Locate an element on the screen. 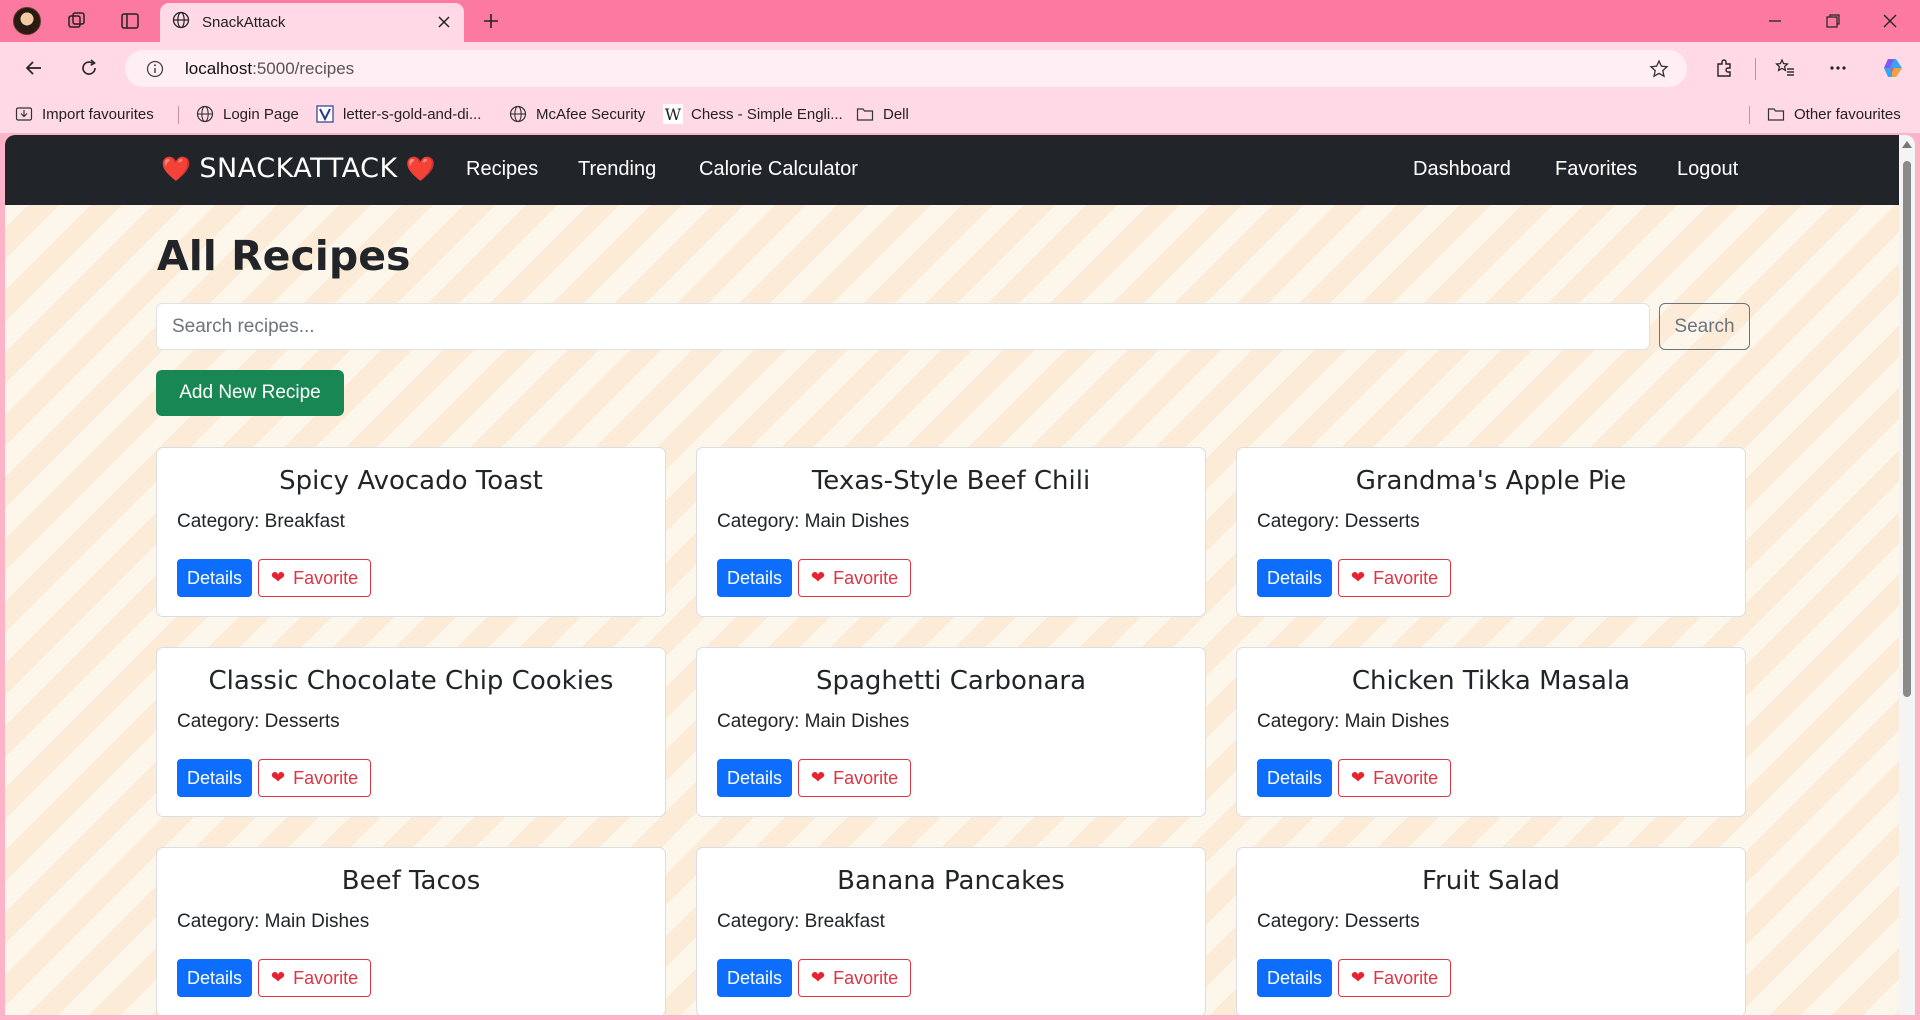 Image resolution: width=1920 pixels, height=1020 pixels. recipe-title: Spicy Avocado Toast is located at coordinates (411, 481).